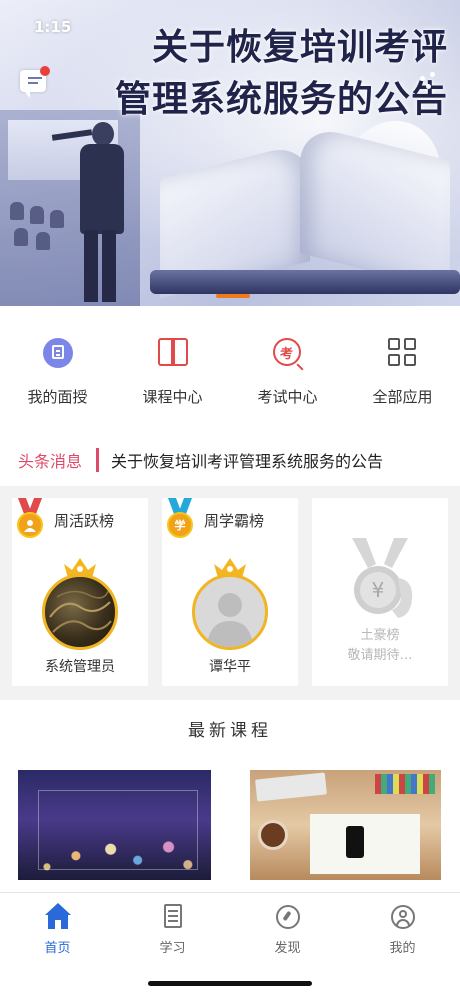 The width and height of the screenshot is (460, 996). What do you see at coordinates (172, 948) in the screenshot?
I see `tab-label: 学习` at bounding box center [172, 948].